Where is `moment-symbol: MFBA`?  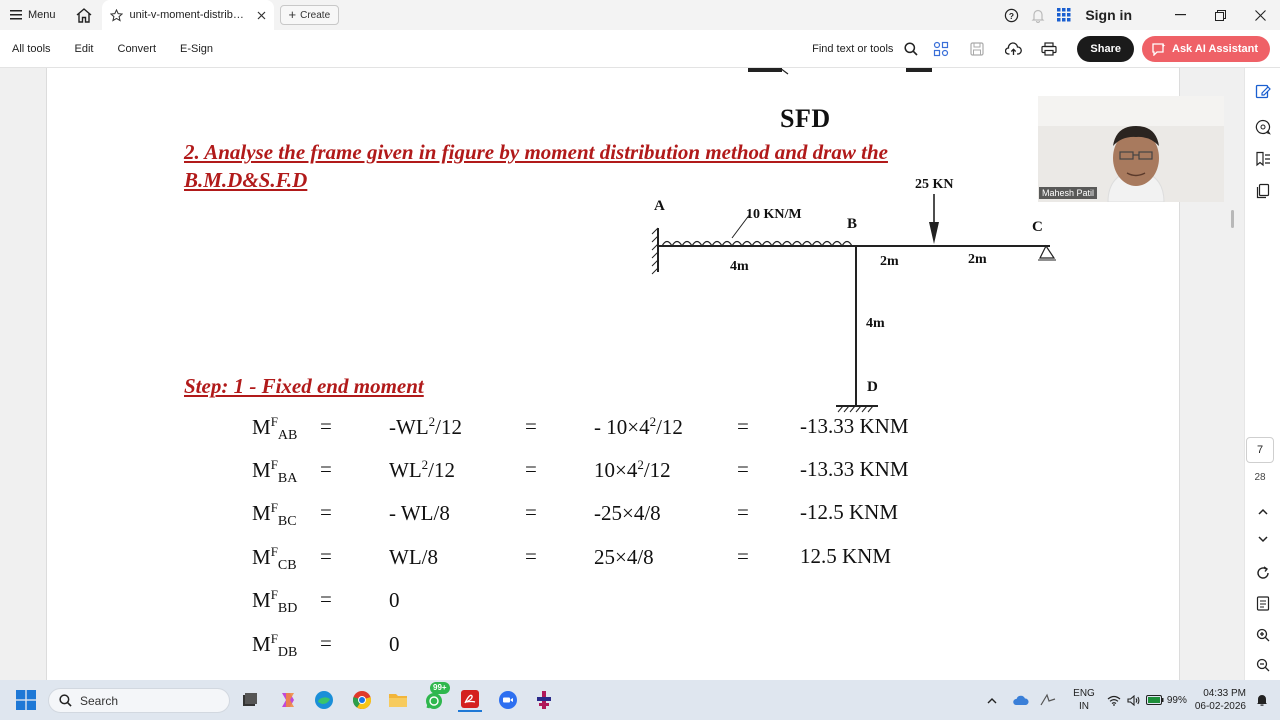 moment-symbol: MFBA is located at coordinates (275, 472).